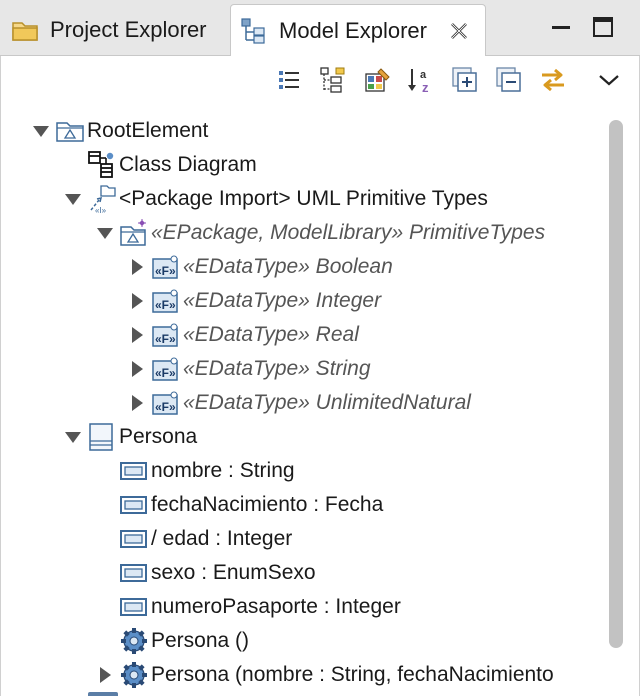 The height and width of the screenshot is (696, 640). I want to click on class-diagram-icon, so click(102, 165).